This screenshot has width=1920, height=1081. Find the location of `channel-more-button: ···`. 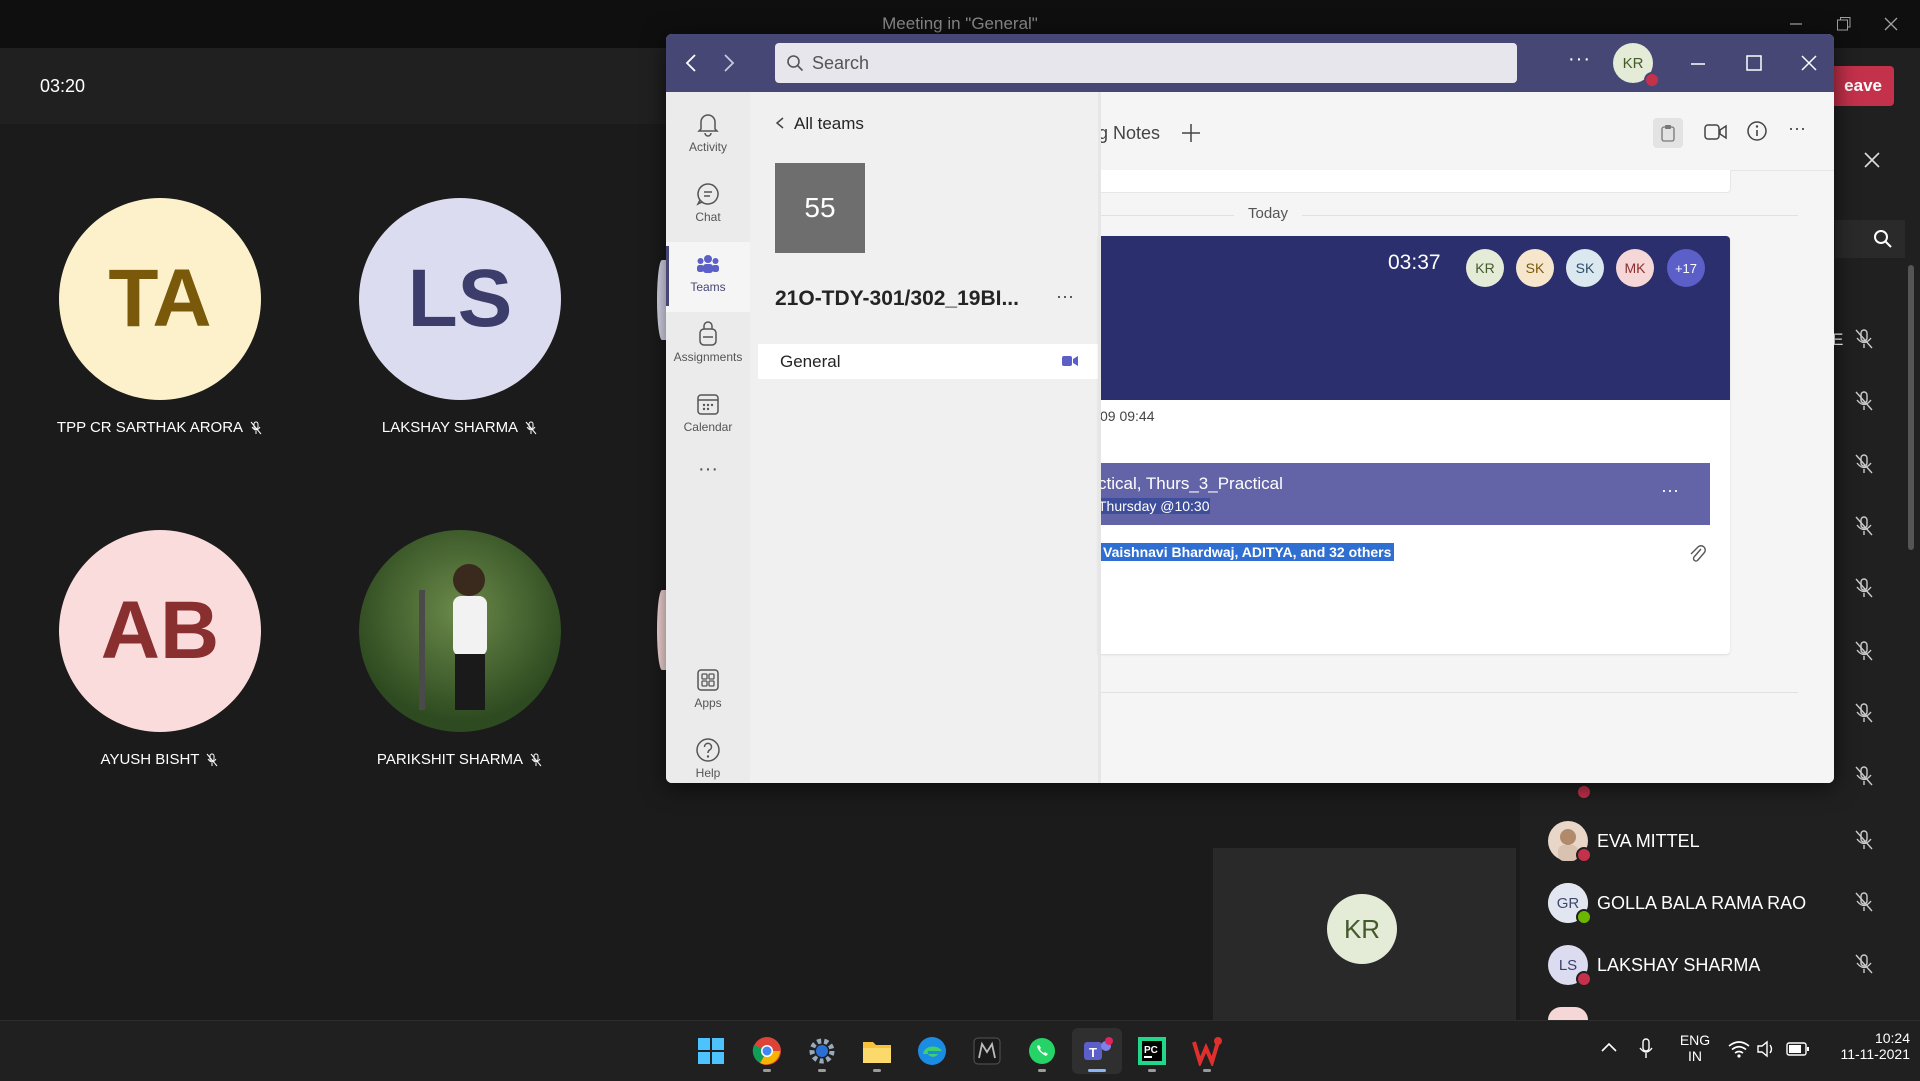

channel-more-button: ··· is located at coordinates (1797, 128).